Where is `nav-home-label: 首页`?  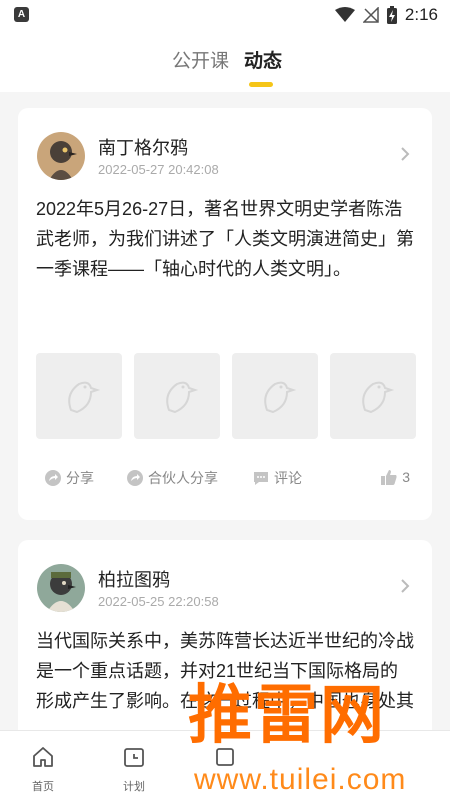
nav-home-label: 首页 is located at coordinates (43, 787).